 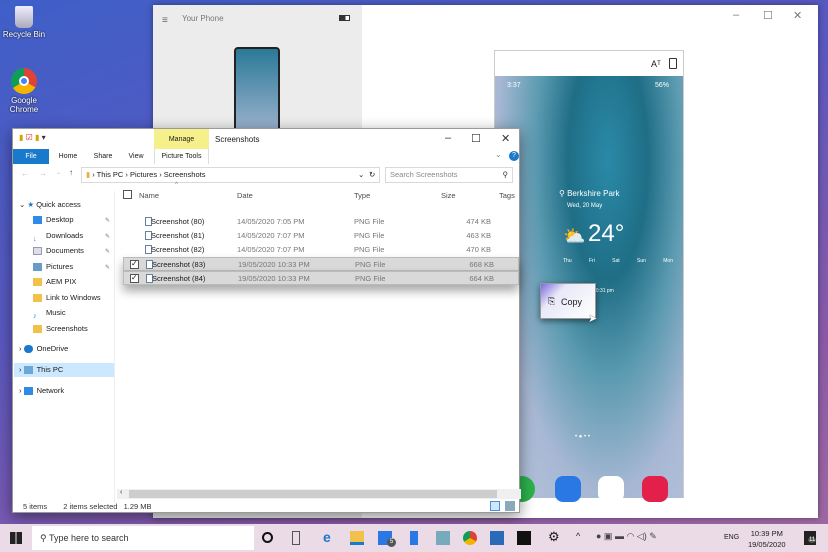 I want to click on nav-quick-access: ⌄ ★ Quick access, so click(x=50, y=205).